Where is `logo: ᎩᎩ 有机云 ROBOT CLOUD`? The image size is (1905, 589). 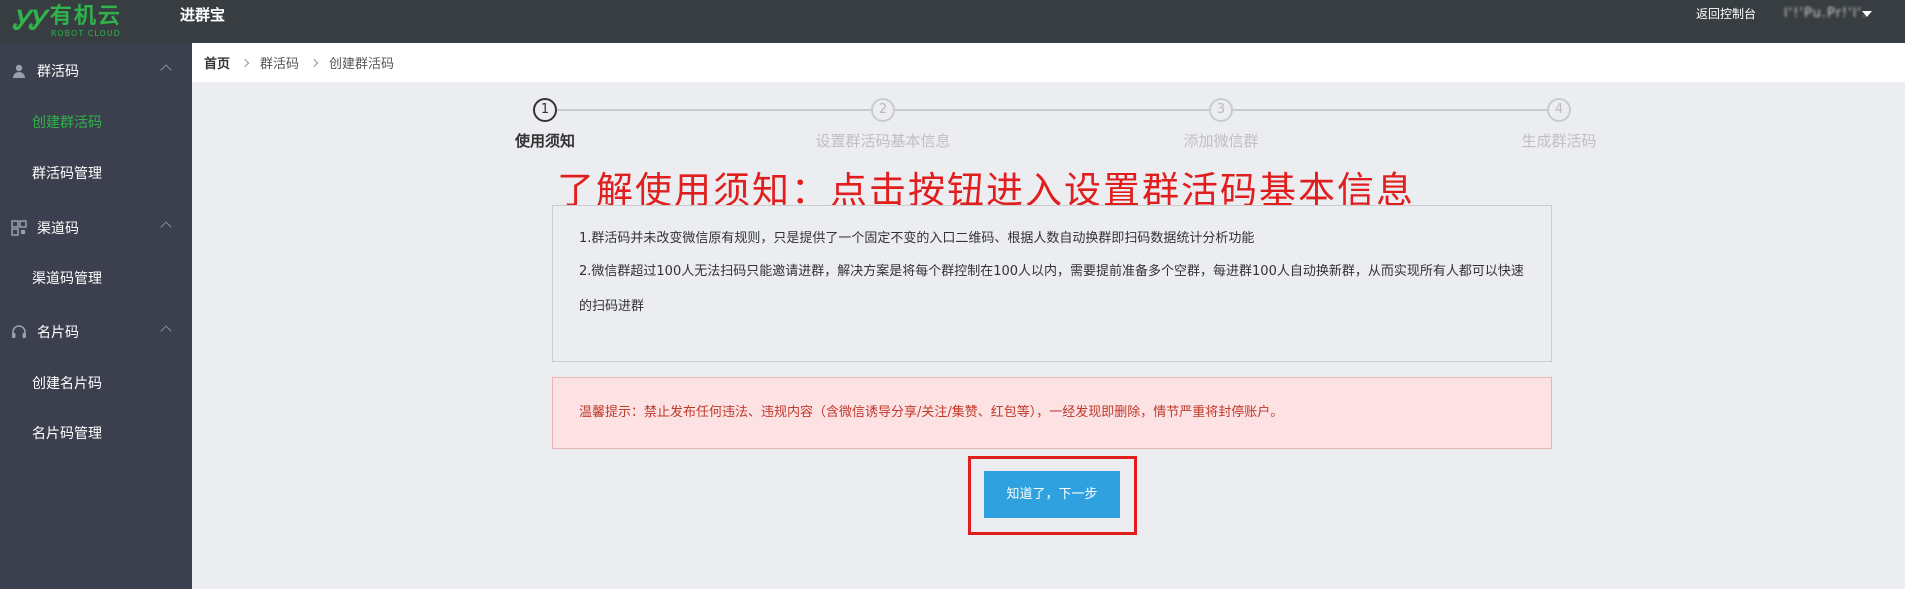 logo: ᎩᎩ 有机云 ROBOT CLOUD is located at coordinates (67, 21).